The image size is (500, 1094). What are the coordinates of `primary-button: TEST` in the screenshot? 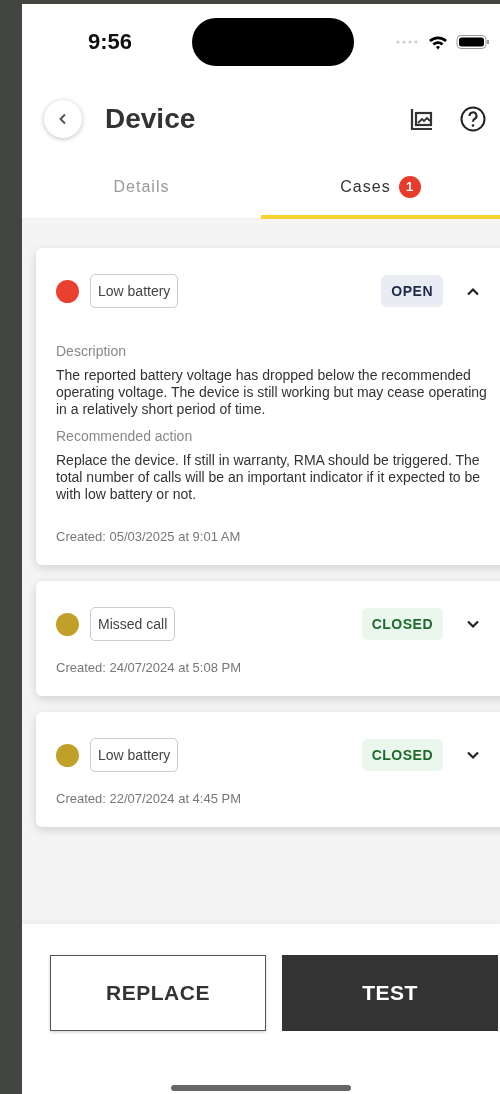 It's located at (390, 993).